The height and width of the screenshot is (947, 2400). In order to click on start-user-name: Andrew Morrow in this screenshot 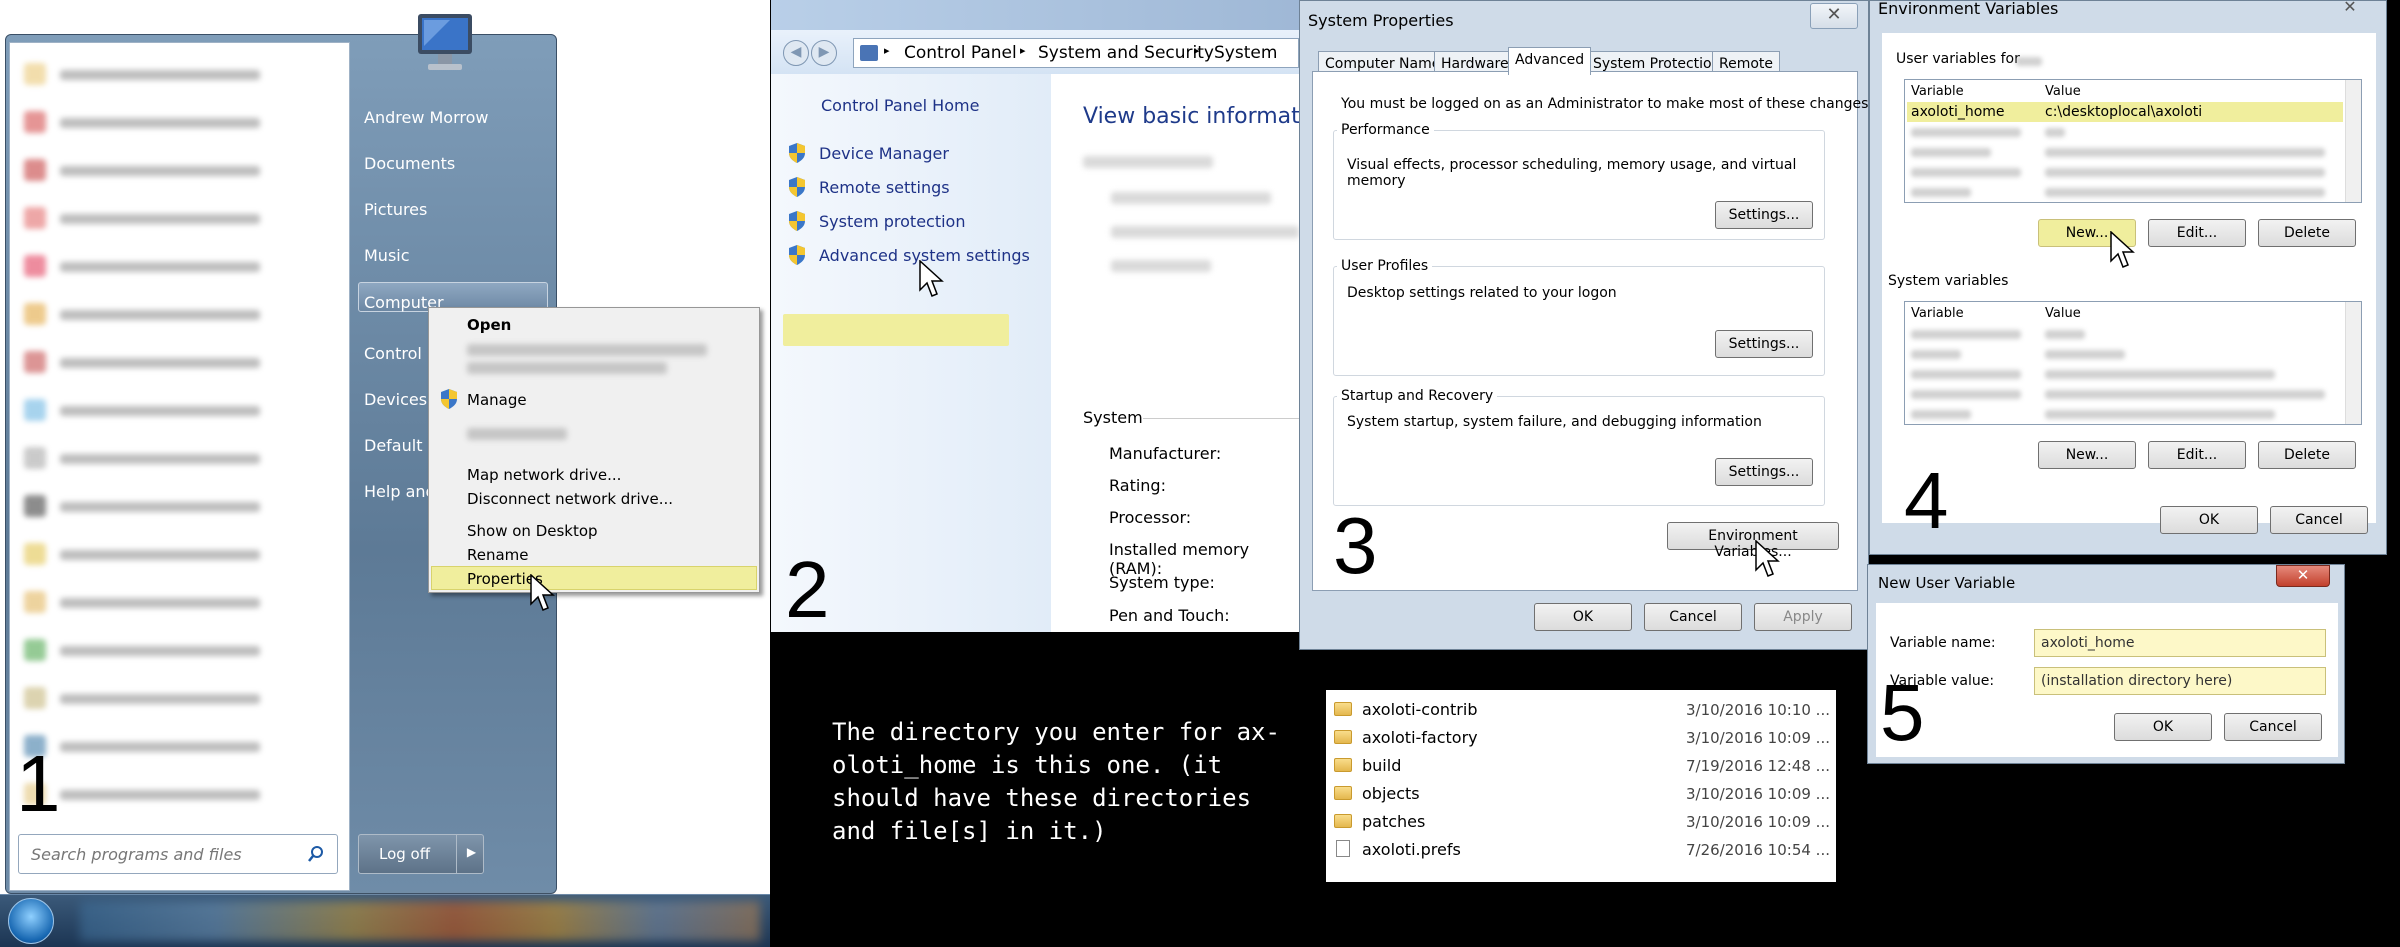, I will do `click(426, 117)`.